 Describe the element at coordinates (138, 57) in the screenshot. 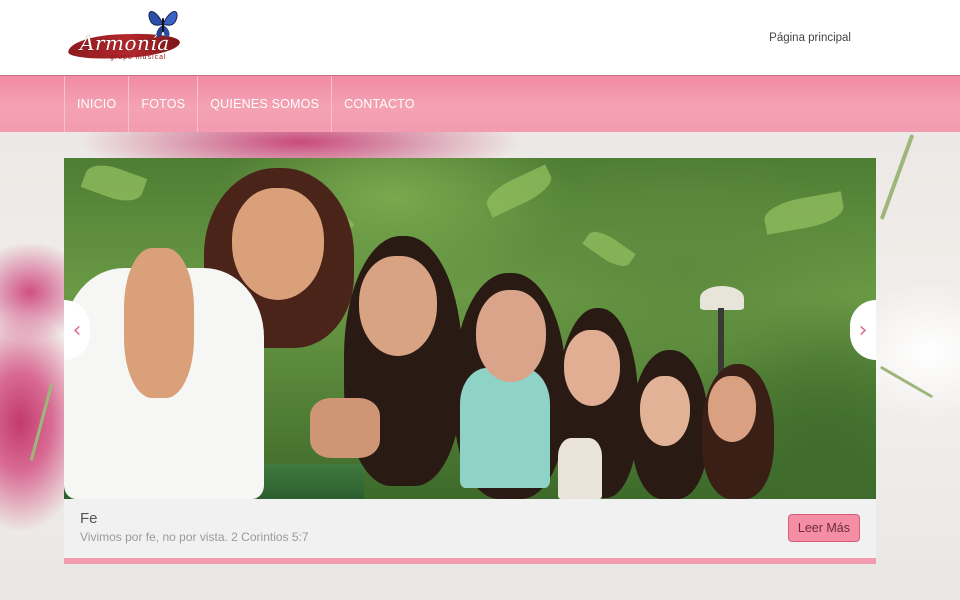

I see `logo-subtext: grupo musical` at that location.